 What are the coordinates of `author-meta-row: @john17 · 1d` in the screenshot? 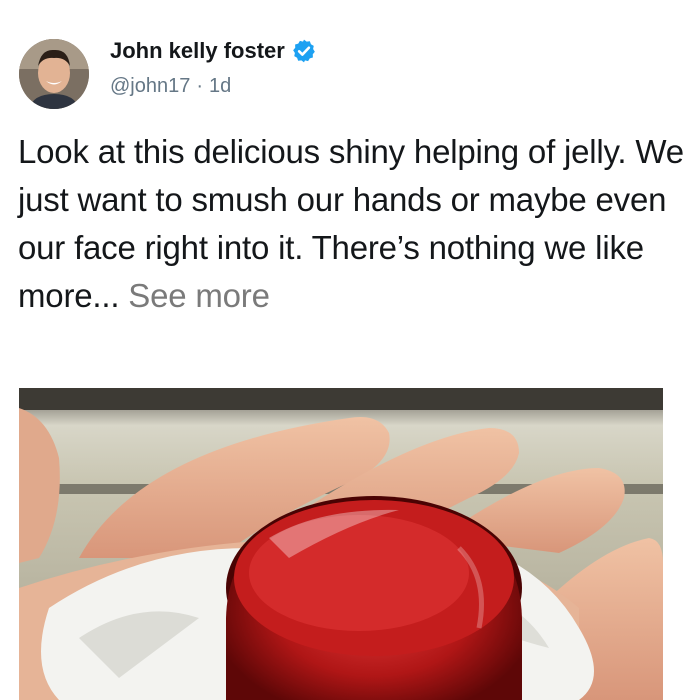 It's located at (170, 86).